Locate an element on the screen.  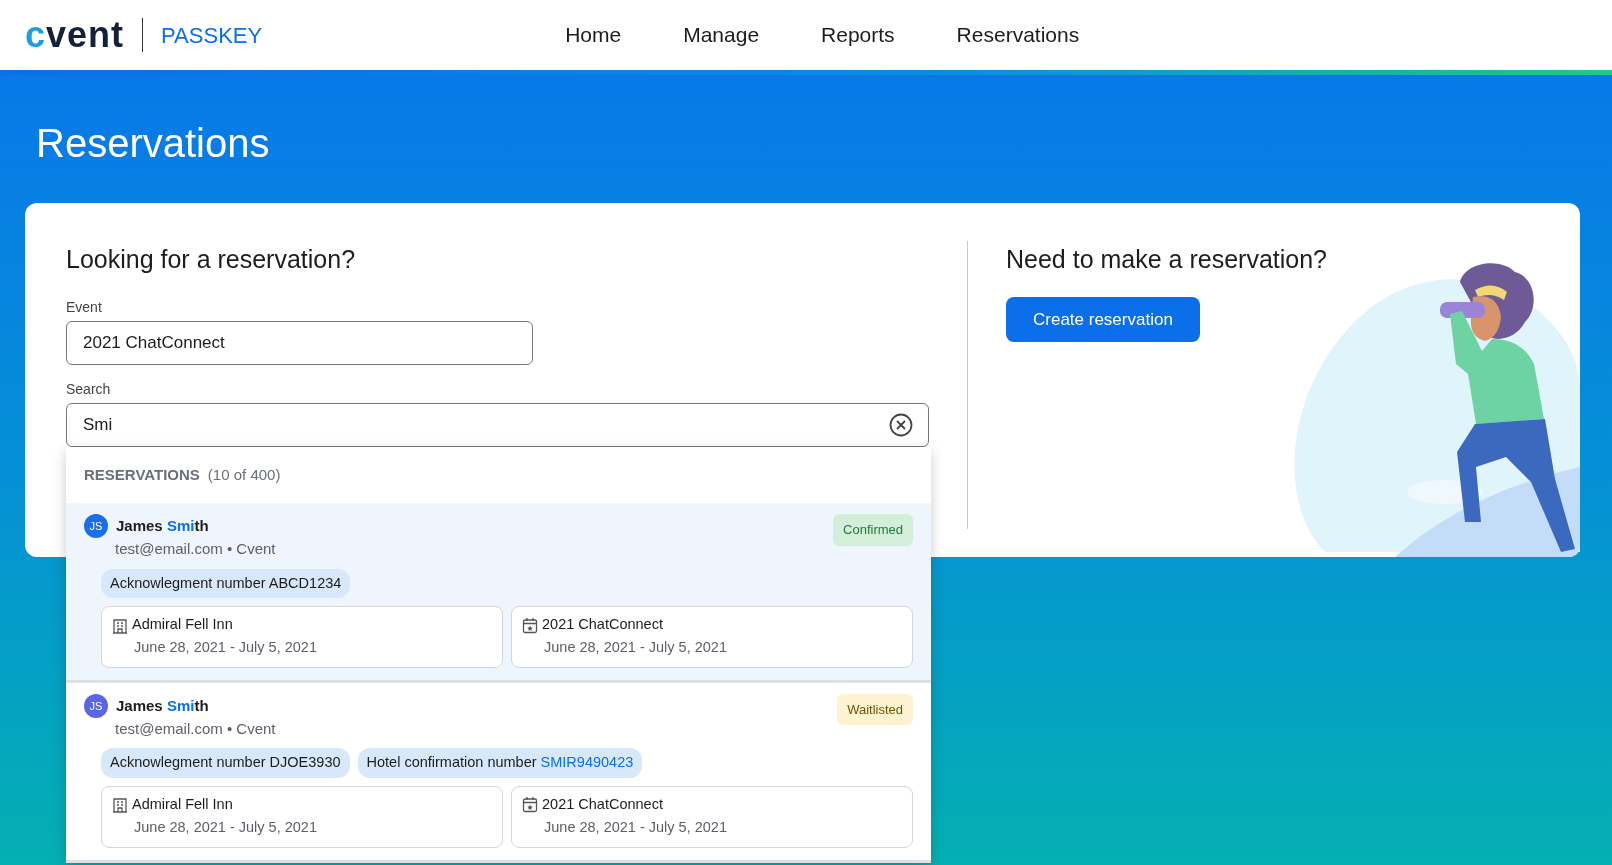
results-heading: RESERVATIONS is located at coordinates (142, 474).